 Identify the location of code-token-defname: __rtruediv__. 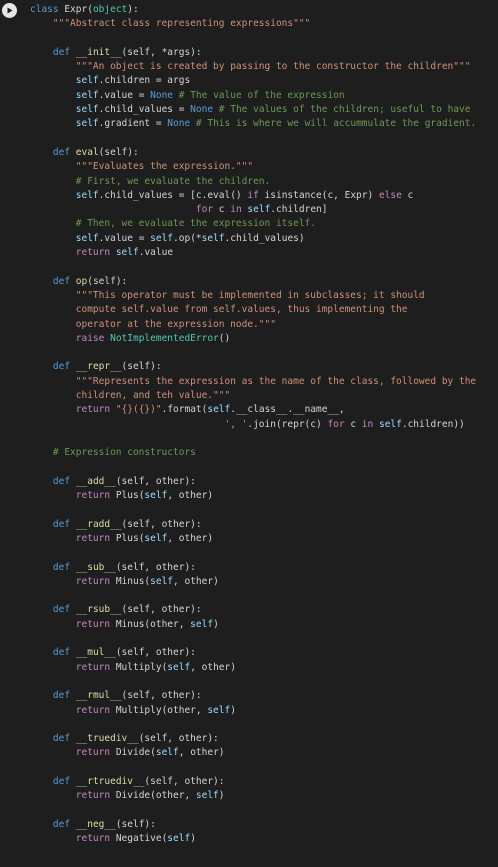
(110, 782).